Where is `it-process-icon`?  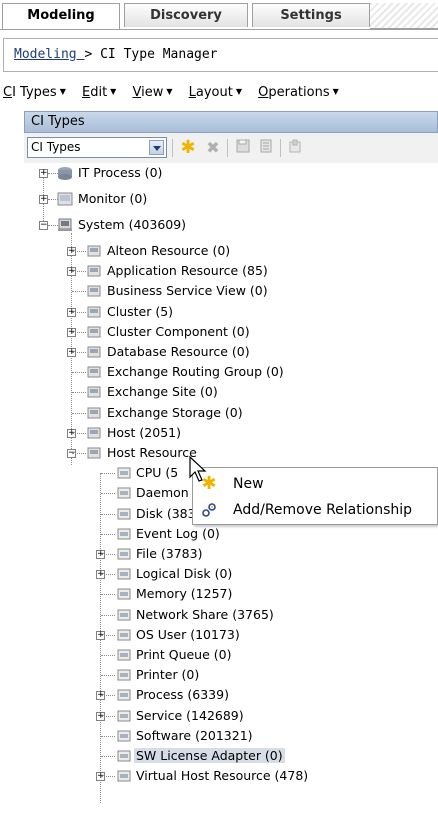 it-process-icon is located at coordinates (65, 173).